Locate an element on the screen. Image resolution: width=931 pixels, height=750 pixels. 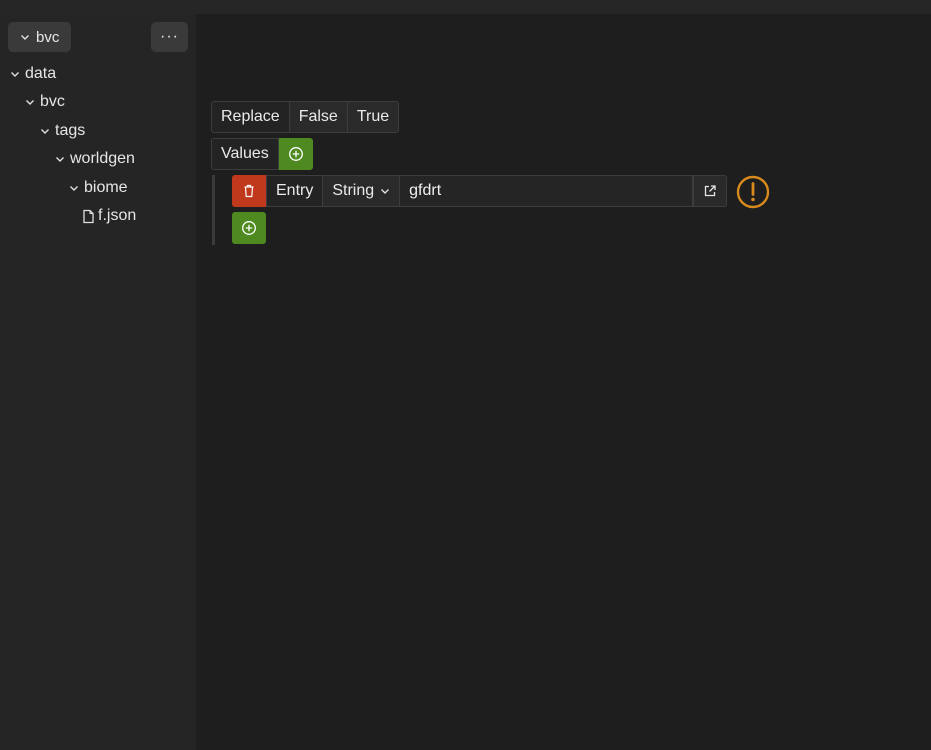
tree-item-label: bvc is located at coordinates (52, 101).